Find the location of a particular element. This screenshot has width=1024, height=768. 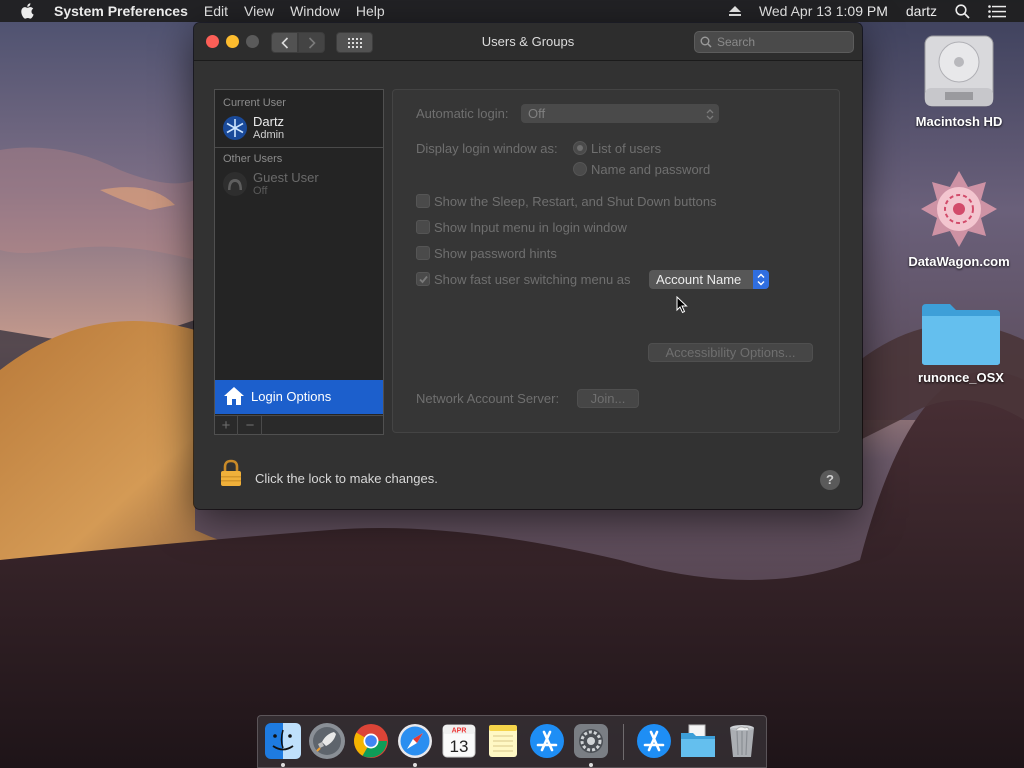

checkbox-label: Show fast user switching menu as is located at coordinates (532, 279).